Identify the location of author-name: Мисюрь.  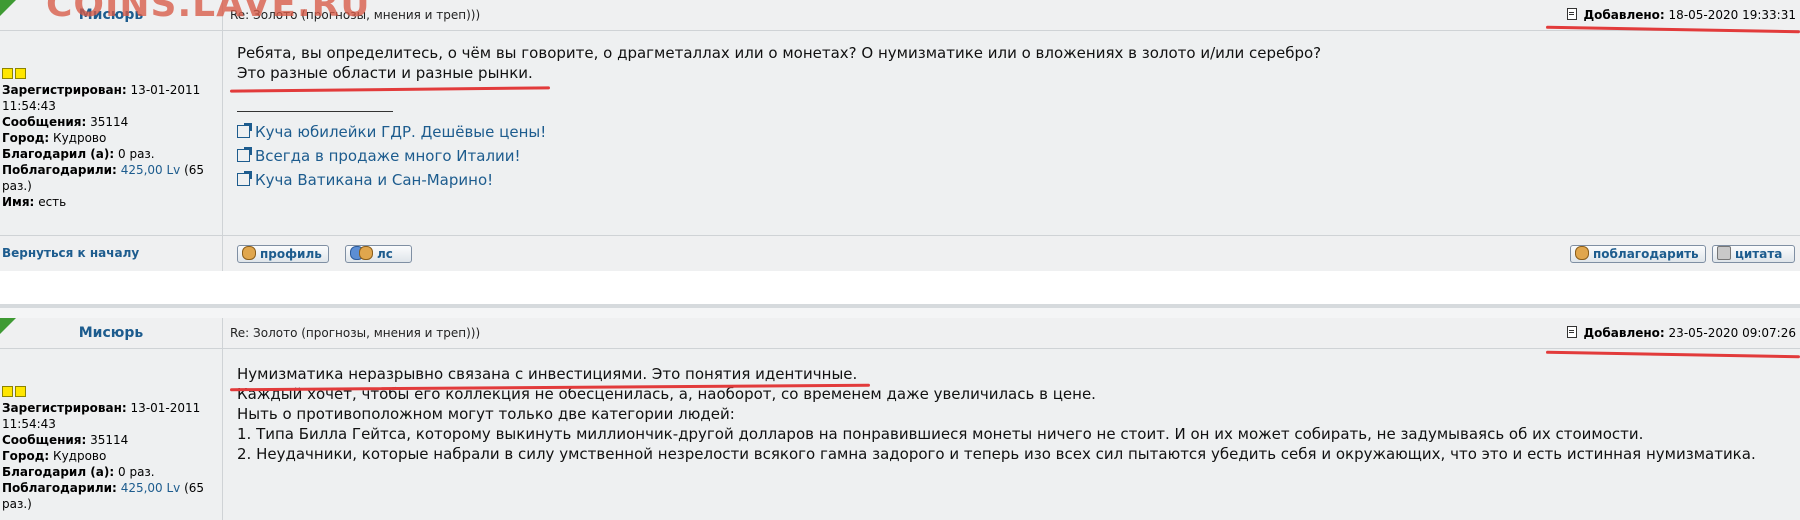
(111, 333).